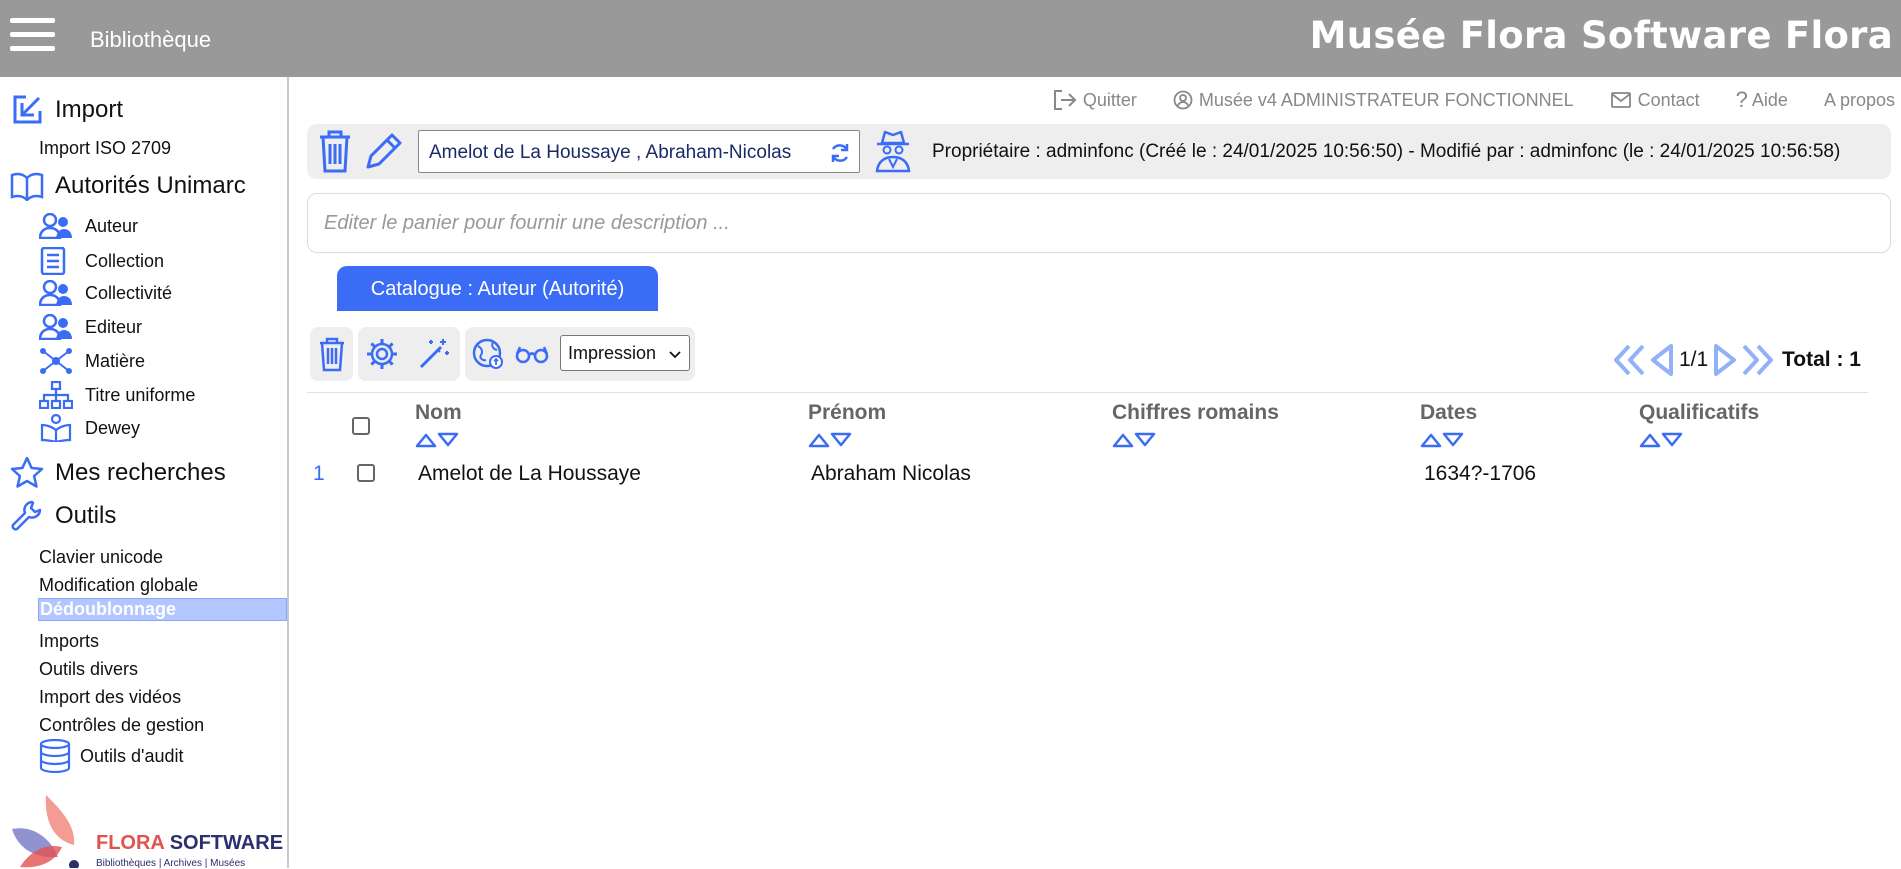 The width and height of the screenshot is (1901, 869). What do you see at coordinates (1699, 413) in the screenshot?
I see `column-header-qualificatifs: Qualificatifs` at bounding box center [1699, 413].